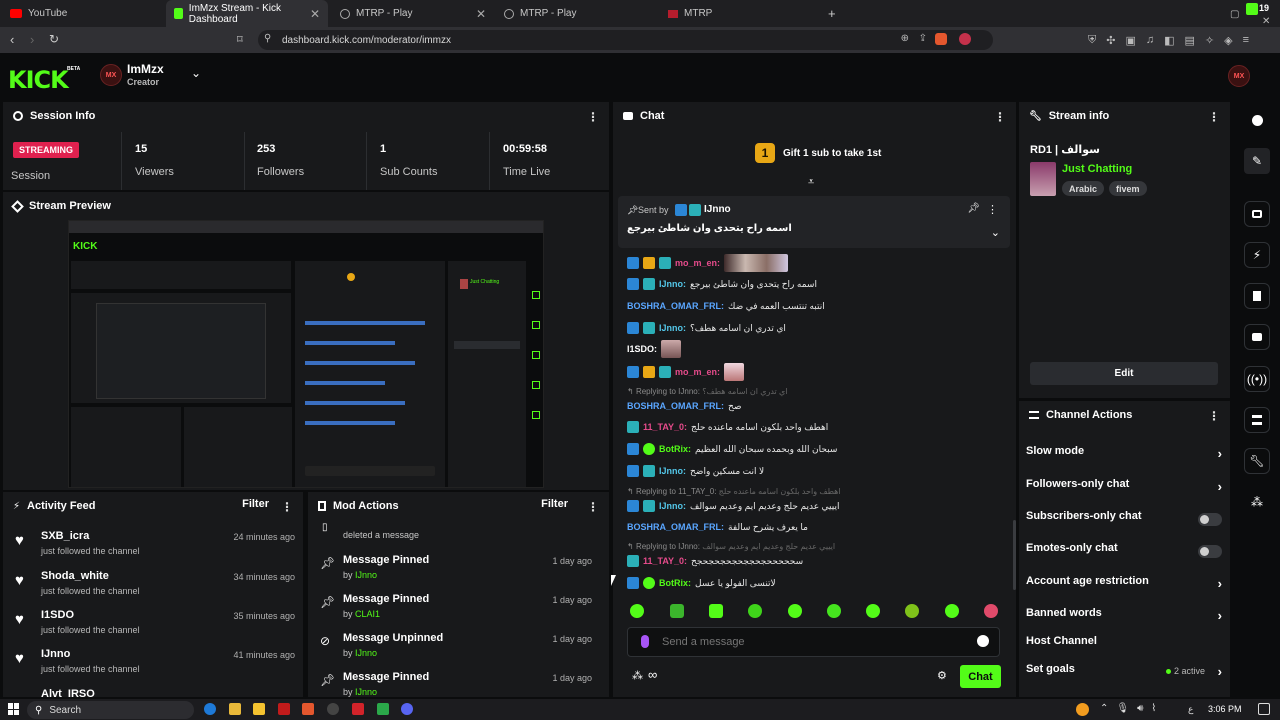 This screenshot has width=1280, height=720. What do you see at coordinates (267, 38) in the screenshot?
I see `site-info-icon: ⚲` at bounding box center [267, 38].